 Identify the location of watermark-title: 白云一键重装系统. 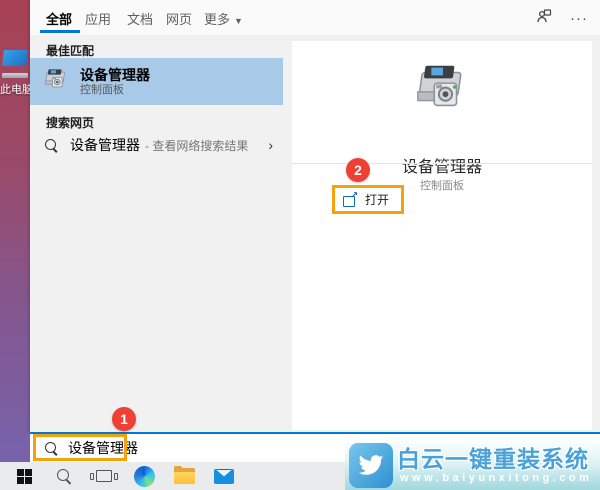
(493, 459).